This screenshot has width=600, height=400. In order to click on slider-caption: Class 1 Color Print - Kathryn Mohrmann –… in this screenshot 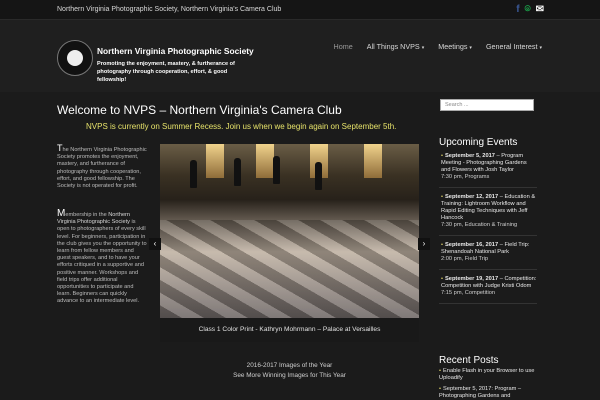, I will do `click(289, 329)`.